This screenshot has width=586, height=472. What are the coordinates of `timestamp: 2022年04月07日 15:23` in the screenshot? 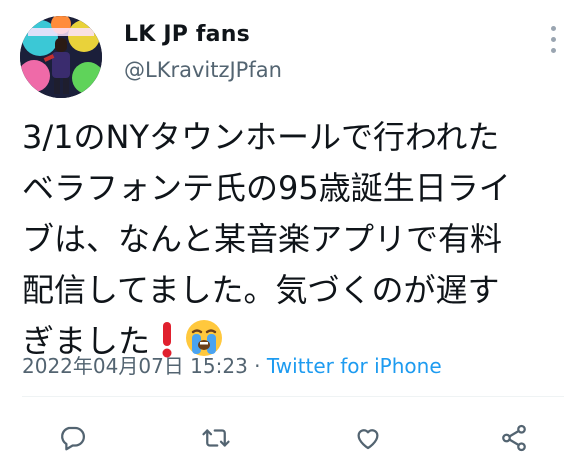 It's located at (135, 366).